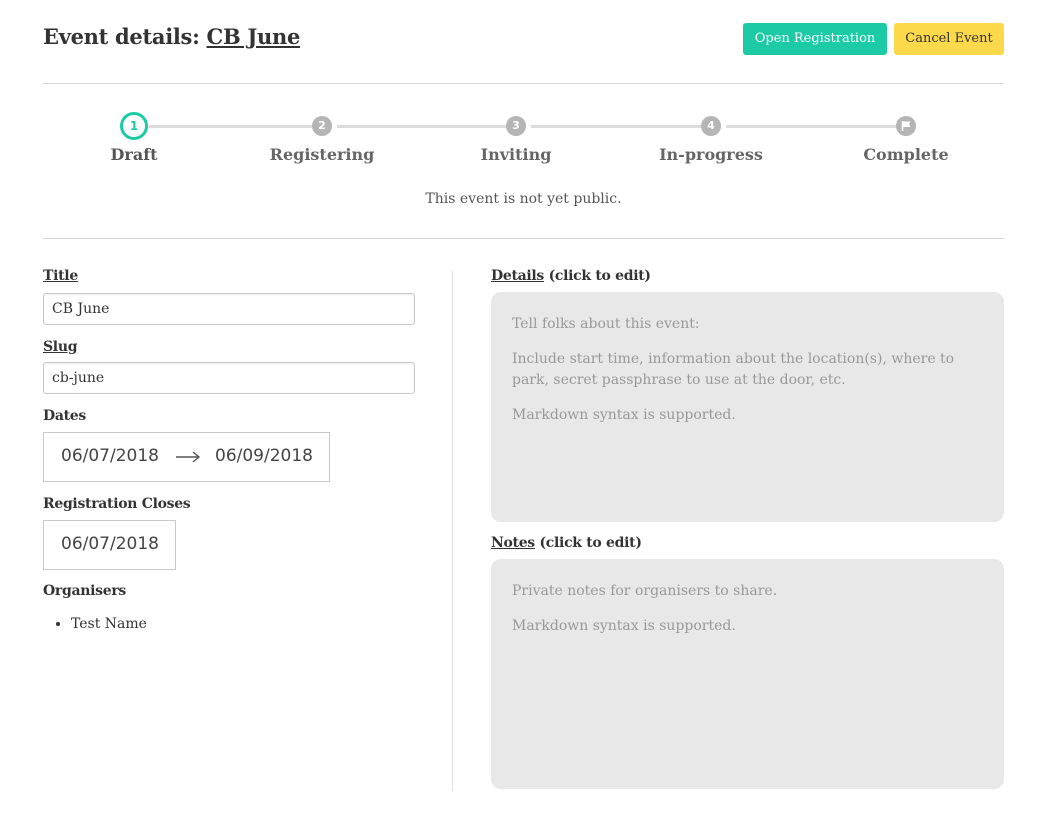 The height and width of the screenshot is (824, 1047). What do you see at coordinates (64, 416) in the screenshot?
I see `dates-label: Dates` at bounding box center [64, 416].